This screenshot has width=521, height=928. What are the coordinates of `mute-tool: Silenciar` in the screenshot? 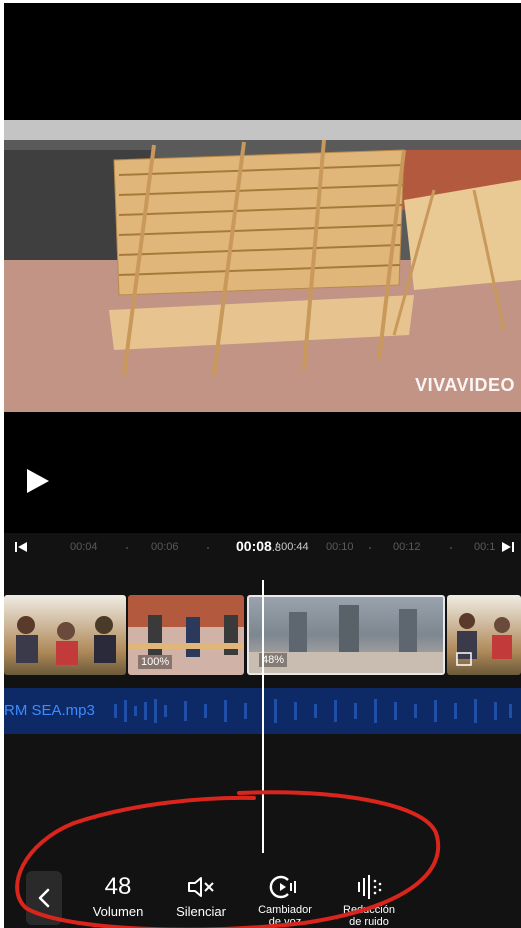 It's located at (201, 896).